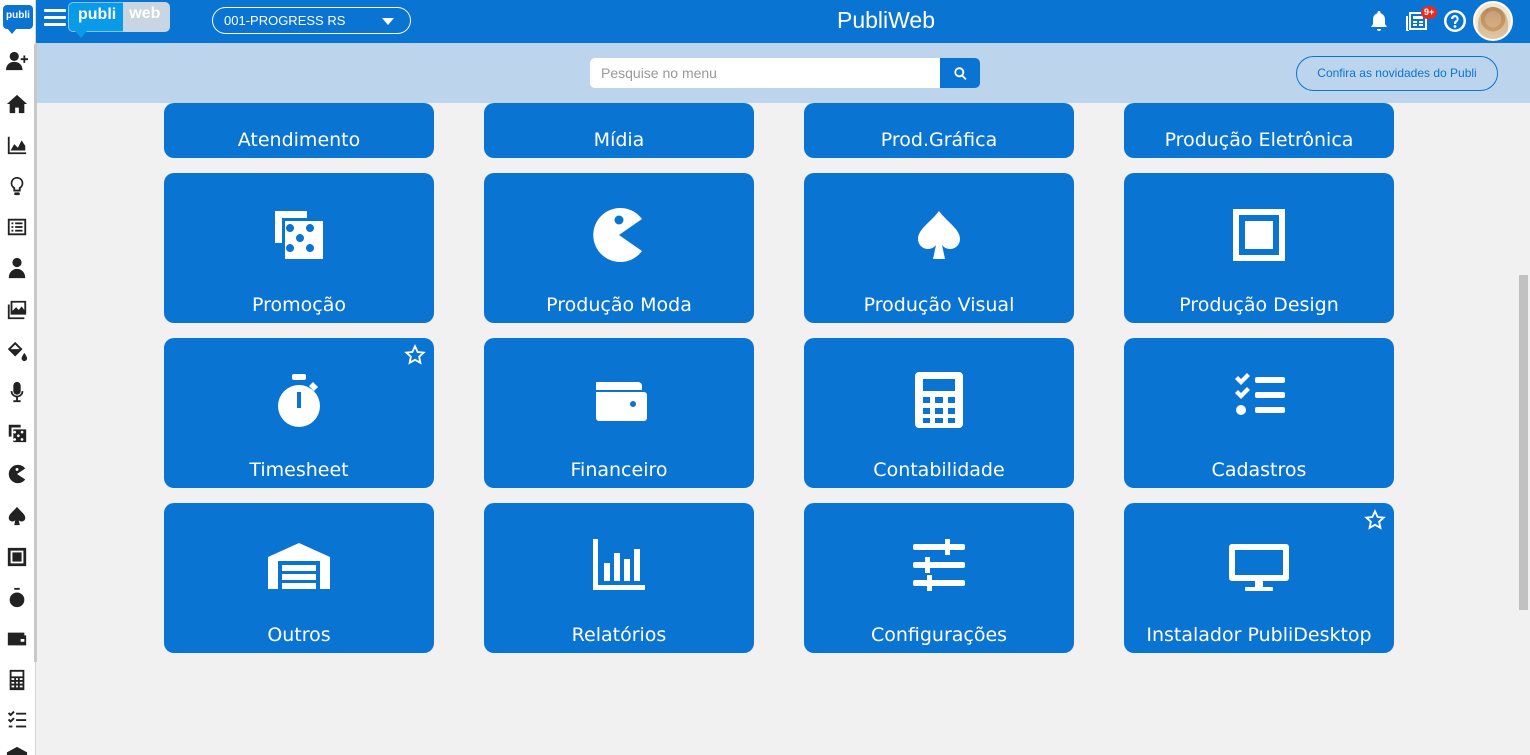 The width and height of the screenshot is (1530, 755). What do you see at coordinates (17, 227) in the screenshot?
I see `list-icon` at bounding box center [17, 227].